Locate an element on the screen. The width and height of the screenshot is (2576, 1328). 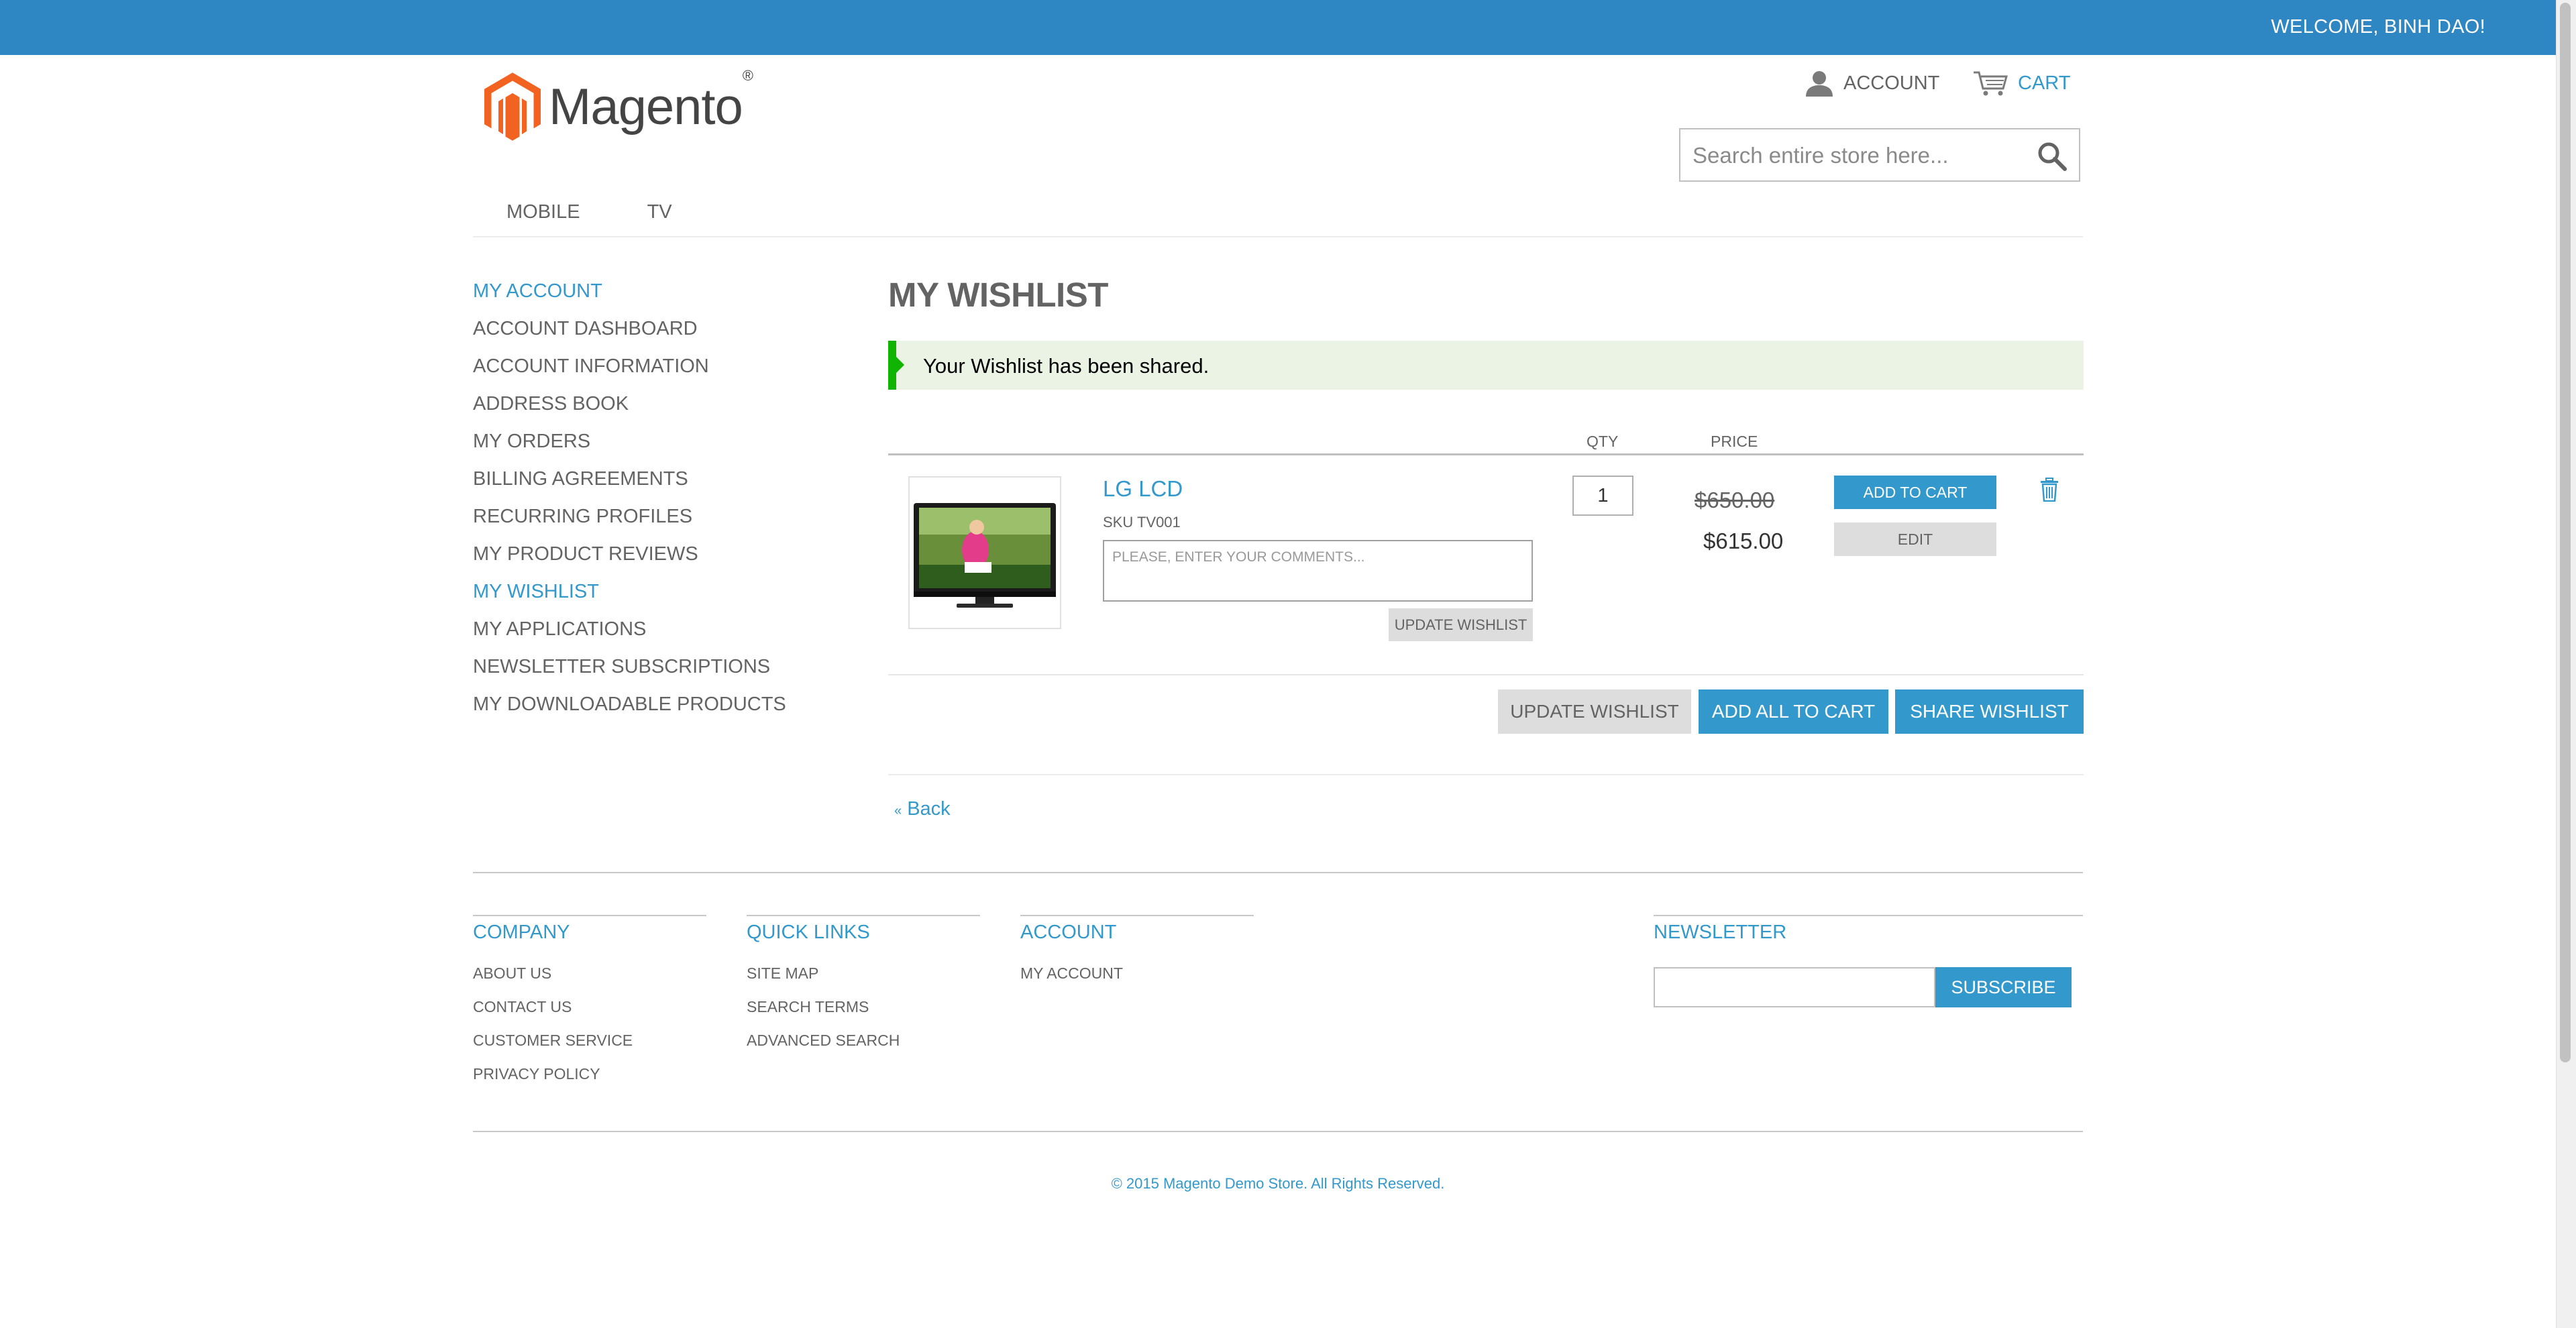
trash-icon is located at coordinates (2049, 490).